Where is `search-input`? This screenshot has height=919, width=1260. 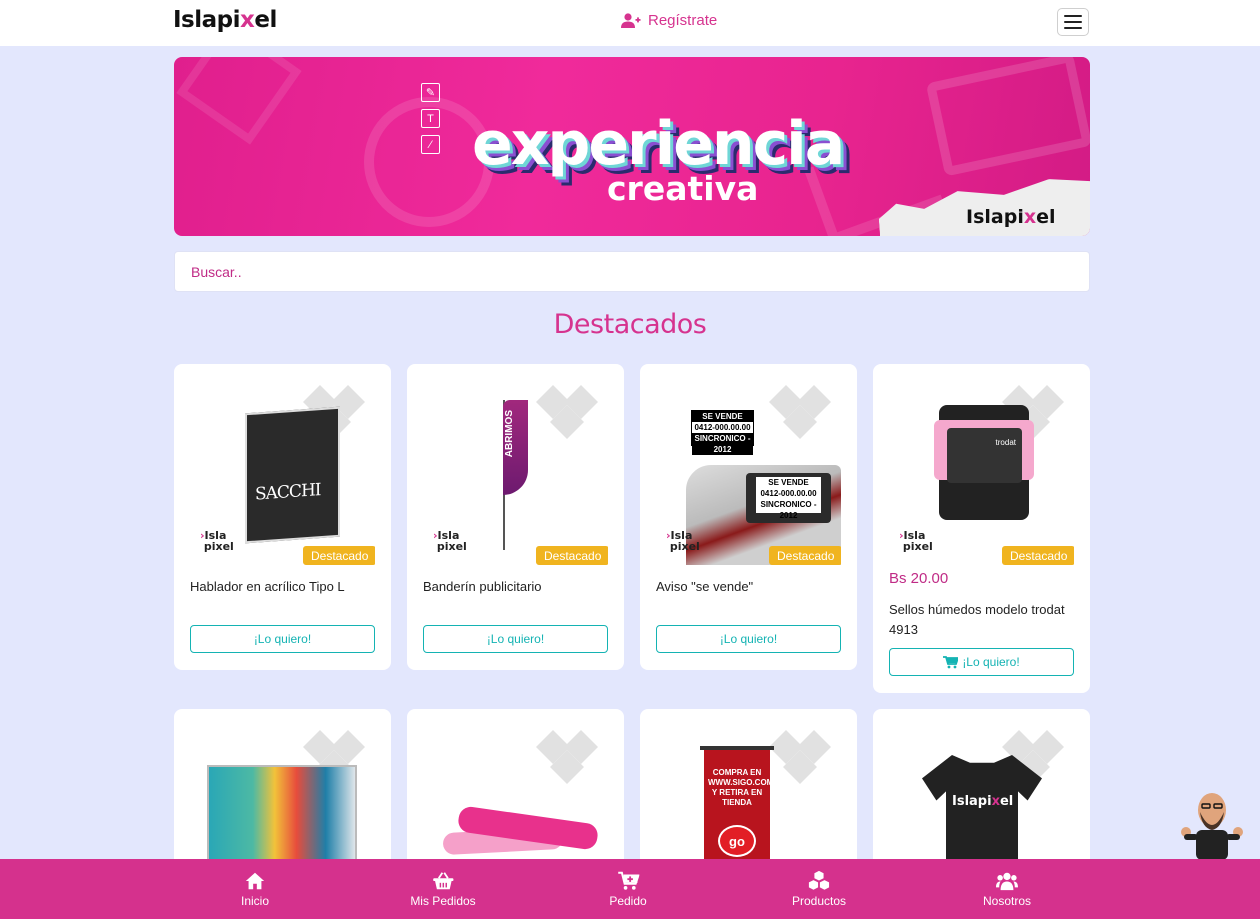 search-input is located at coordinates (632, 271).